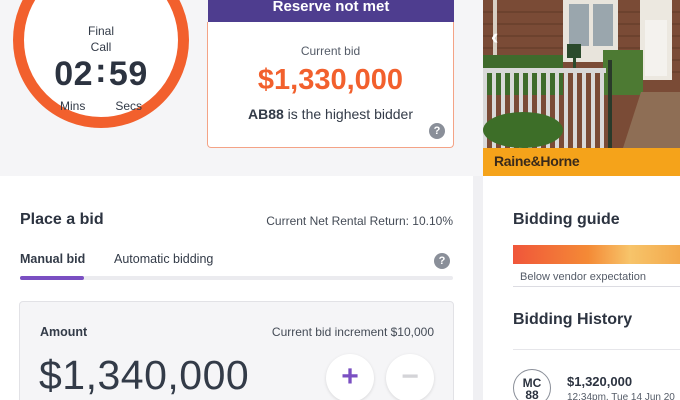 Image resolution: width=680 pixels, height=400 pixels. Describe the element at coordinates (583, 277) in the screenshot. I see `bidding-guide-caption: Below vendor expectation` at that location.